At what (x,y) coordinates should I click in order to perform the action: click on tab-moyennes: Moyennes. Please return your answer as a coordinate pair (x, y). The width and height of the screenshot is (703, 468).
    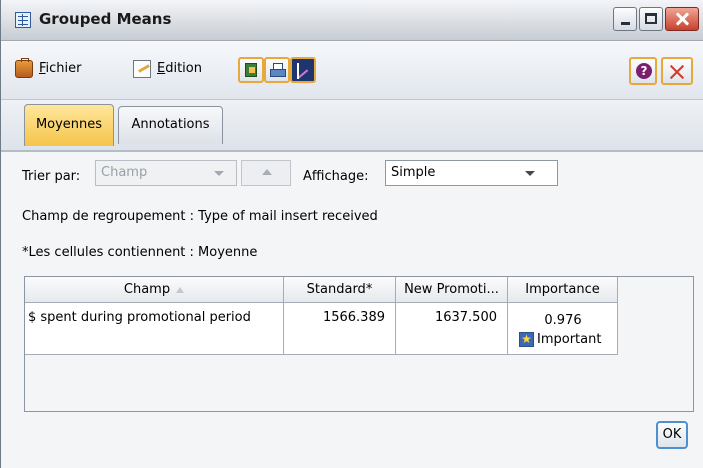
    Looking at the image, I should click on (69, 125).